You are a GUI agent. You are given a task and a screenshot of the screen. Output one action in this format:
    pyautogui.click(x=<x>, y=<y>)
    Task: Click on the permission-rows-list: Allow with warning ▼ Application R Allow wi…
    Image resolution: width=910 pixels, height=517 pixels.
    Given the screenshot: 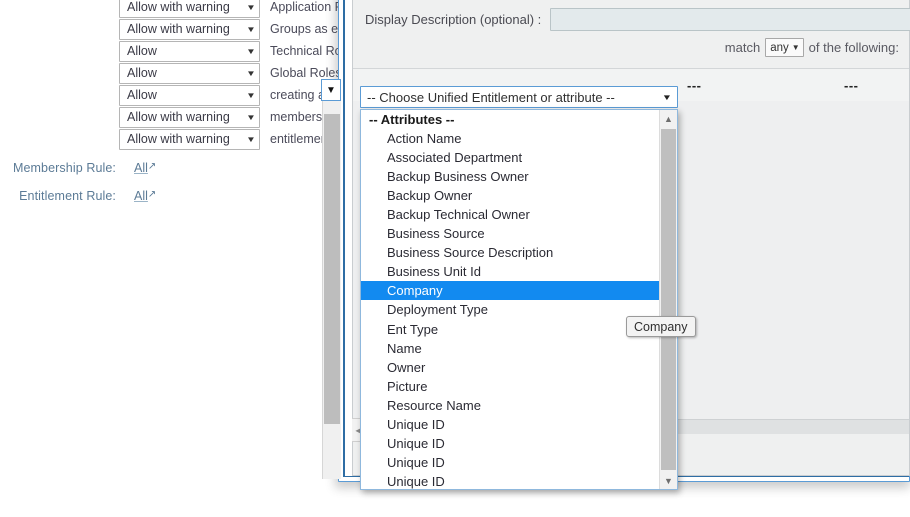 What is the action you would take?
    pyautogui.click(x=232, y=75)
    